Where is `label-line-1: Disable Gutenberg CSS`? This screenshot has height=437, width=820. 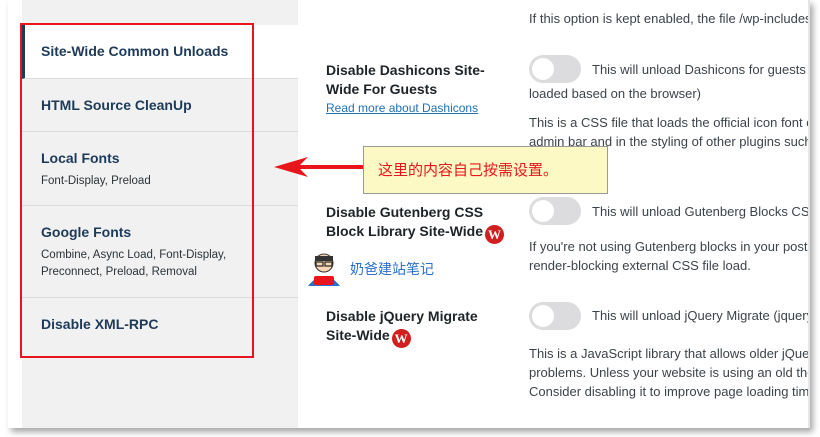
label-line-1: Disable Gutenberg CSS is located at coordinates (405, 212).